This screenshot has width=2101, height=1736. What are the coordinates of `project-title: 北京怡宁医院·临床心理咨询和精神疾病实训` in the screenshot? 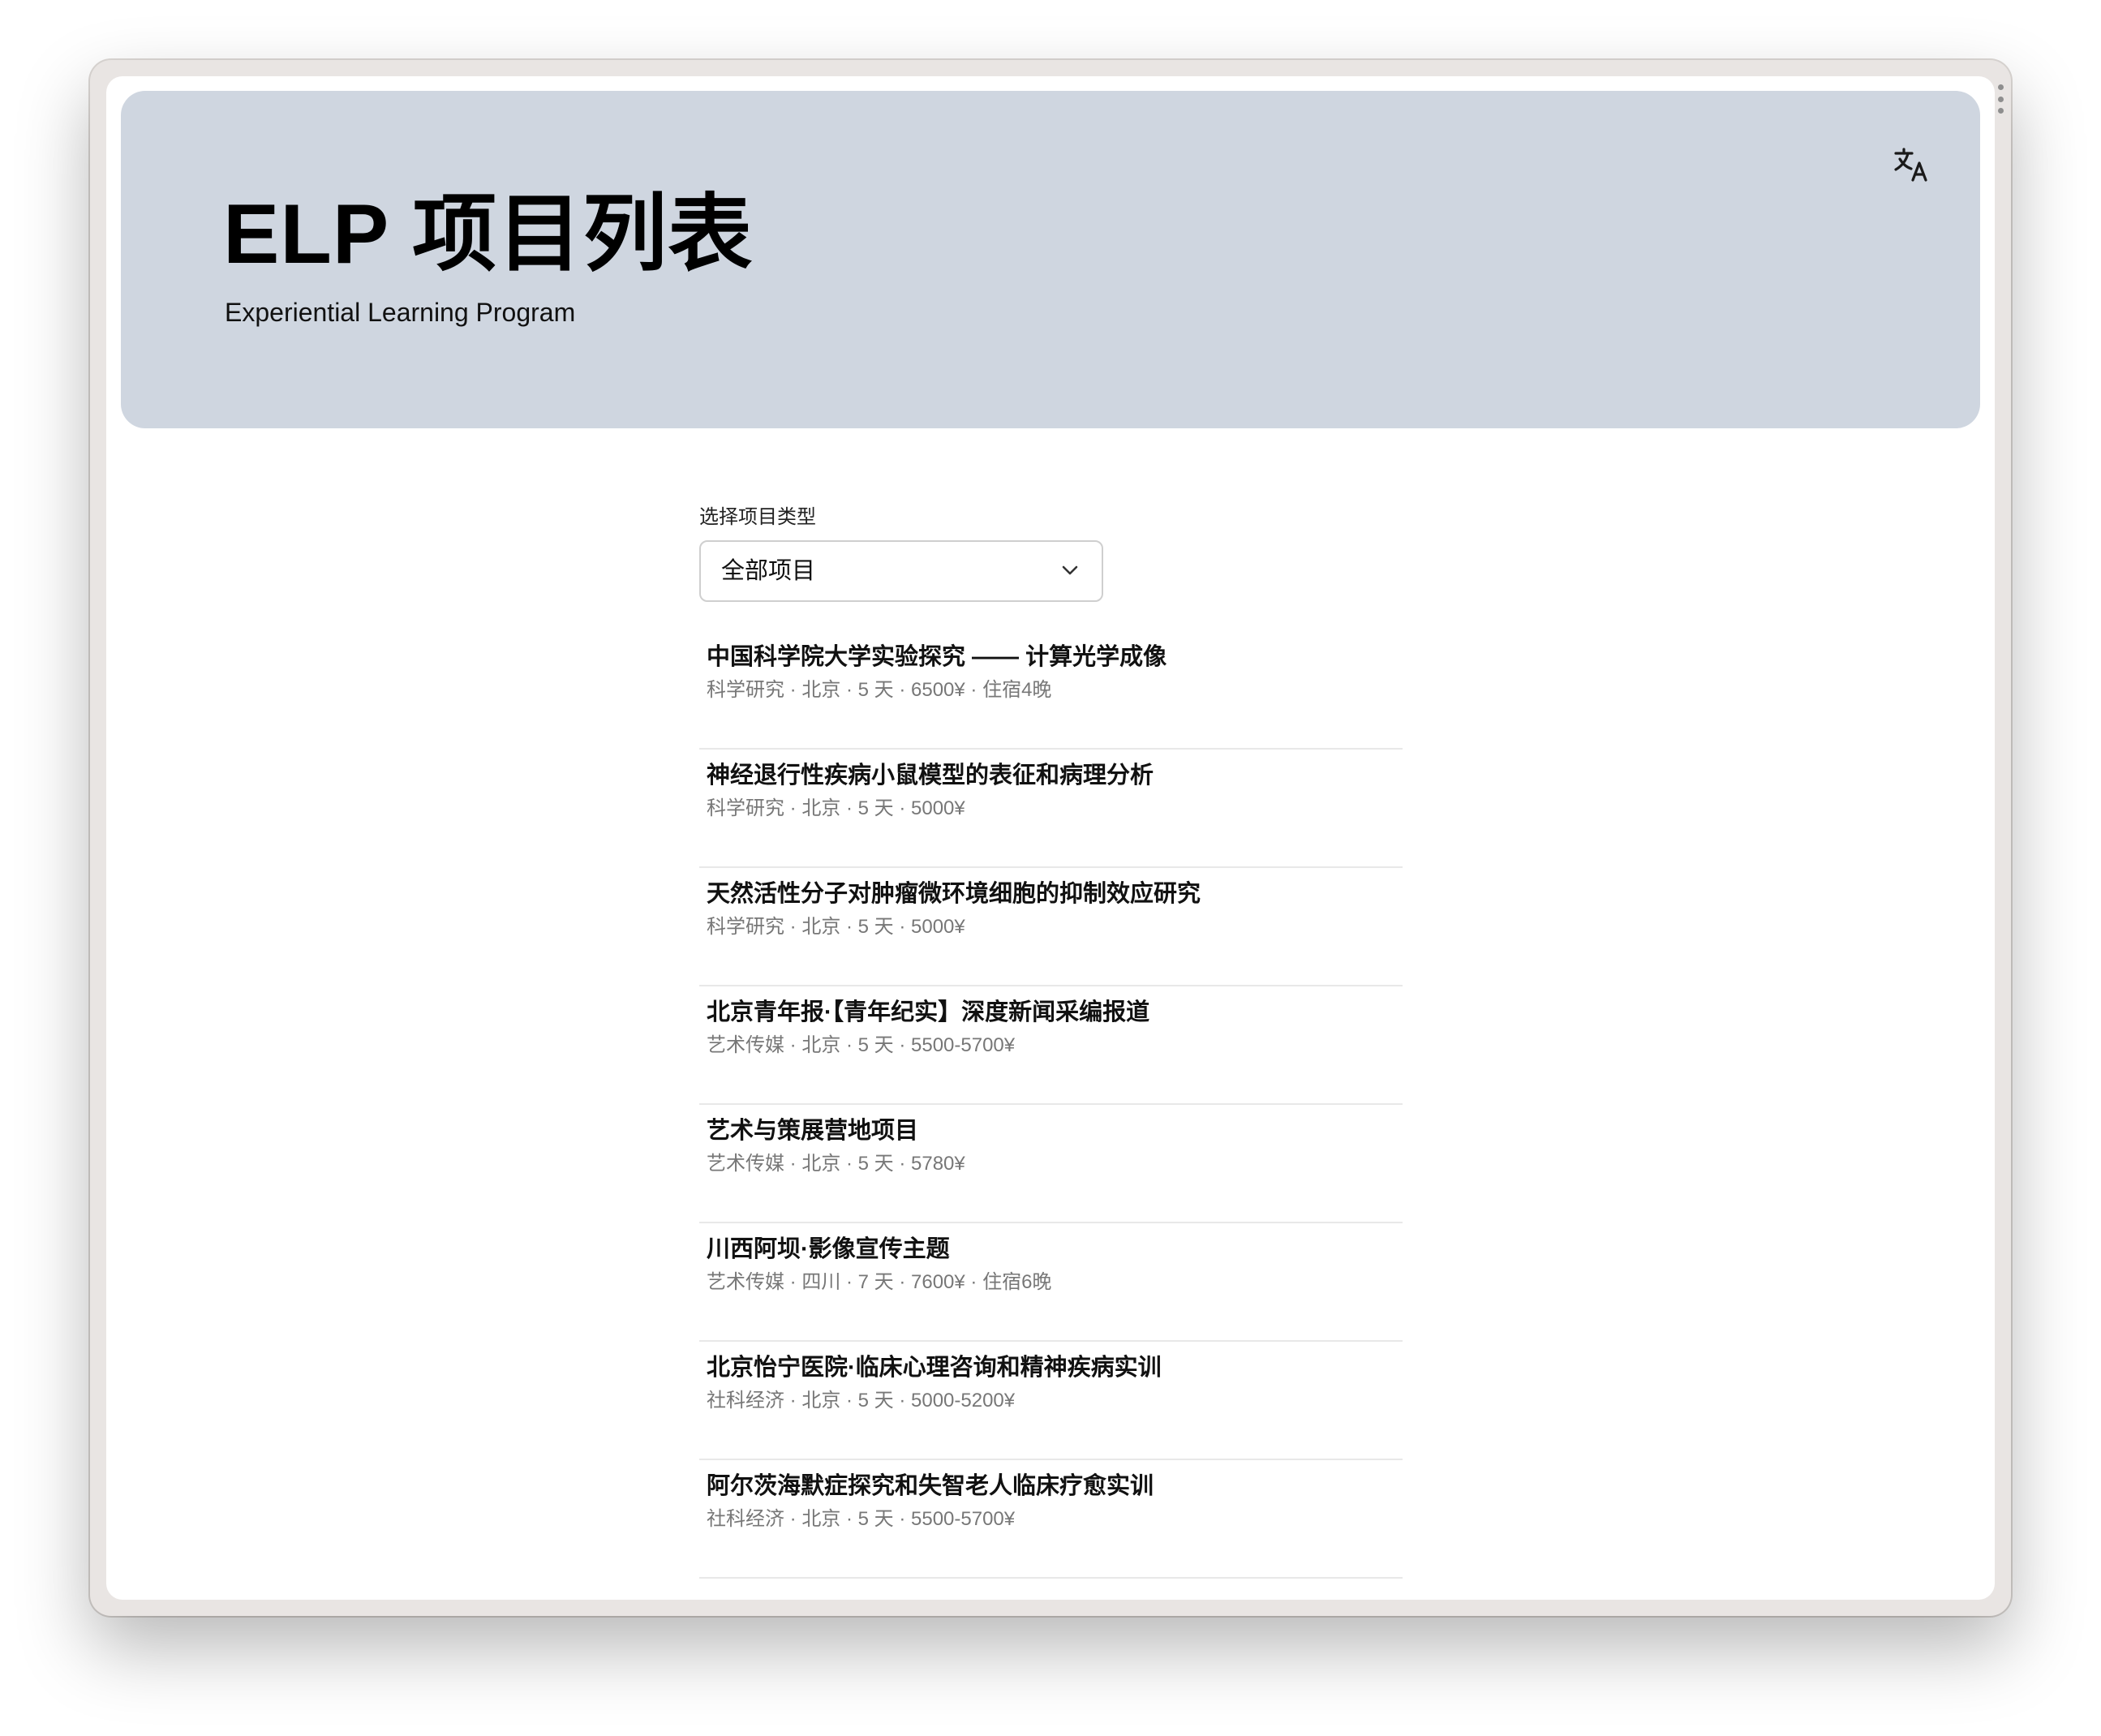 It's located at (934, 1368).